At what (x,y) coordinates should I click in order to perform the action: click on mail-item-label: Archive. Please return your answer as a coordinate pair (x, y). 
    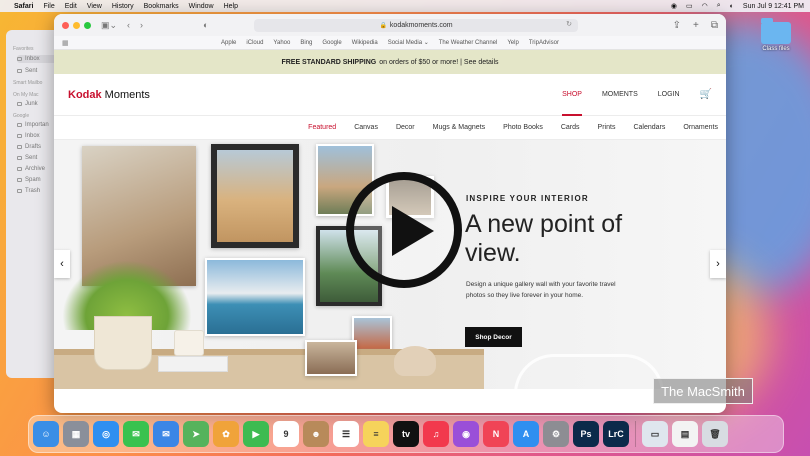
    Looking at the image, I should click on (35, 169).